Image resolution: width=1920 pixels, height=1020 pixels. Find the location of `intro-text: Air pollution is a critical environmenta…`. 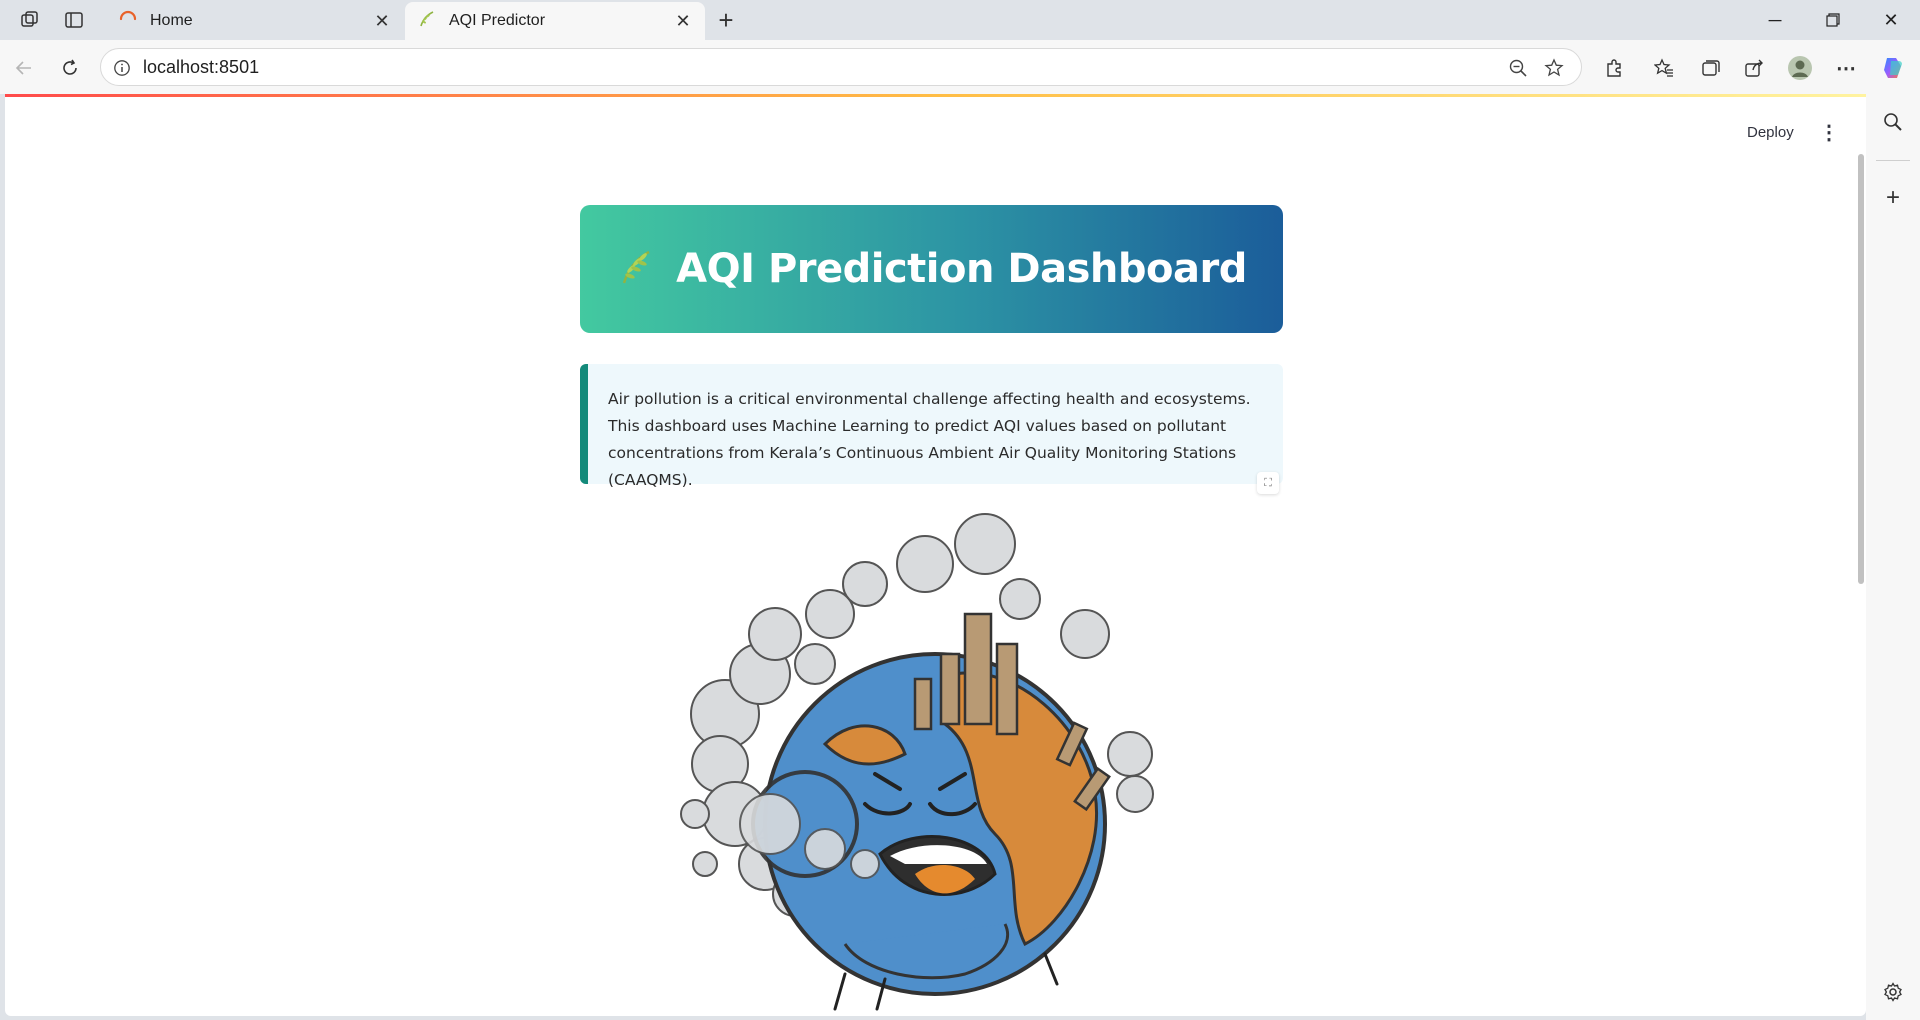

intro-text: Air pollution is a critical environmenta… is located at coordinates (929, 439).